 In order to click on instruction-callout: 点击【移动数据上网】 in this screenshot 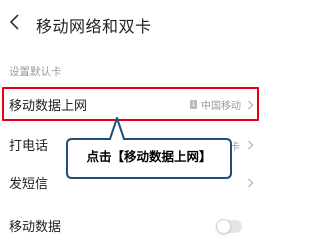, I will do `click(149, 150)`.